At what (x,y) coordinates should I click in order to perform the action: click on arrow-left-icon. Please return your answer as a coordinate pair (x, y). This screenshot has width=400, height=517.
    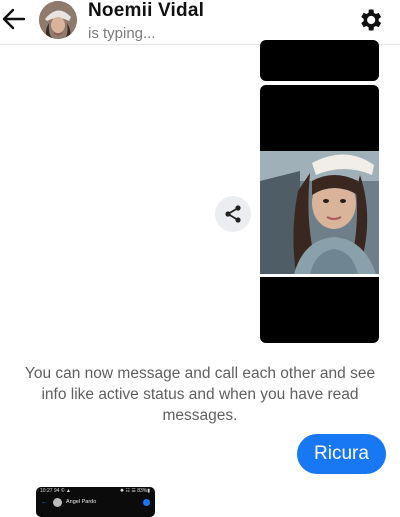
    Looking at the image, I should click on (14, 19).